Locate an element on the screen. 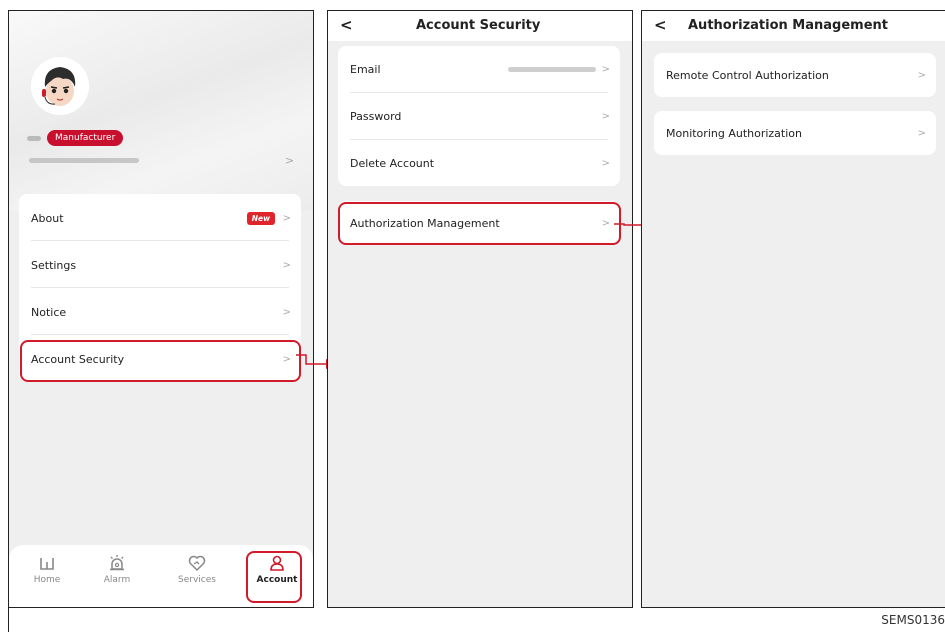 The width and height of the screenshot is (945, 632). account-tab-highlight is located at coordinates (274, 577).